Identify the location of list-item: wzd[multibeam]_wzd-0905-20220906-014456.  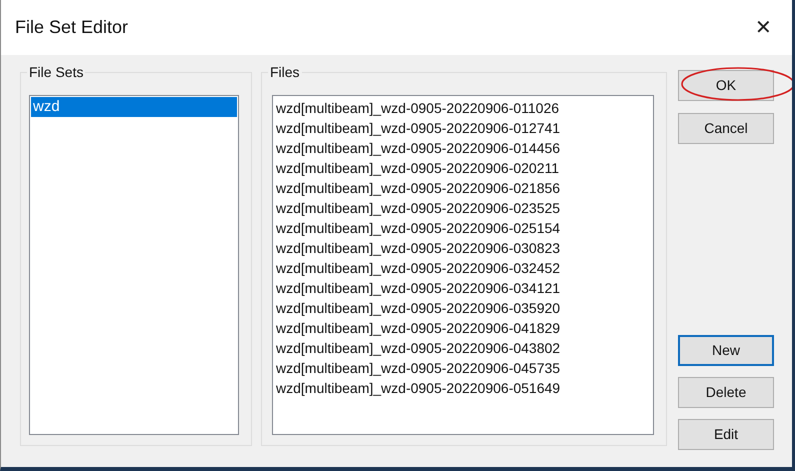
(463, 148).